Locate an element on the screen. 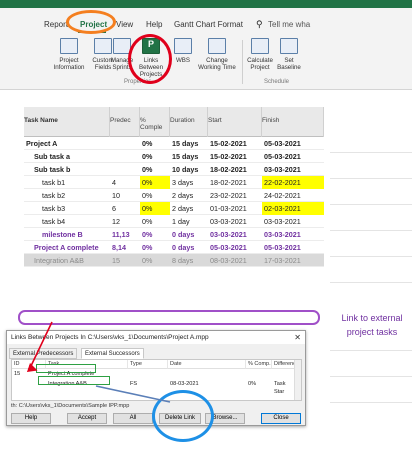 The height and width of the screenshot is (450, 412). table-row: task b3 6 0% 2 days 01-03-2021 02-03-2021 is located at coordinates (174, 208).